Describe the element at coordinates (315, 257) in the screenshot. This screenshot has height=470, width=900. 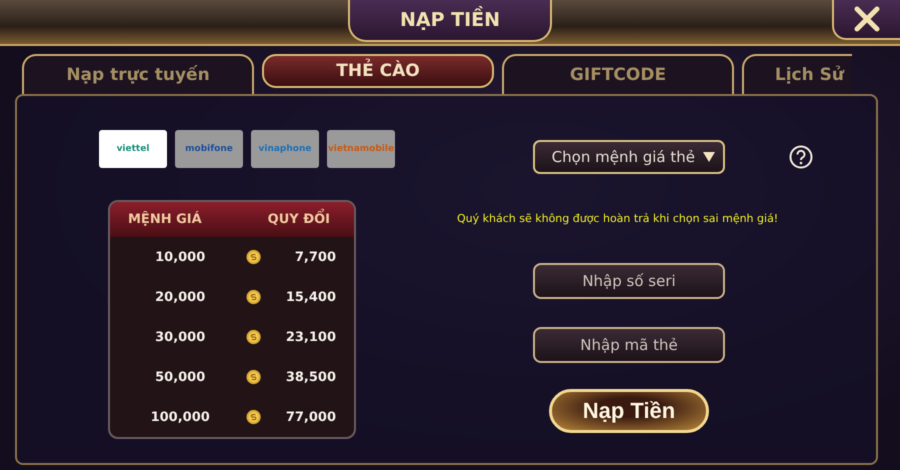
I see `table-cell-text: 7,700` at that location.